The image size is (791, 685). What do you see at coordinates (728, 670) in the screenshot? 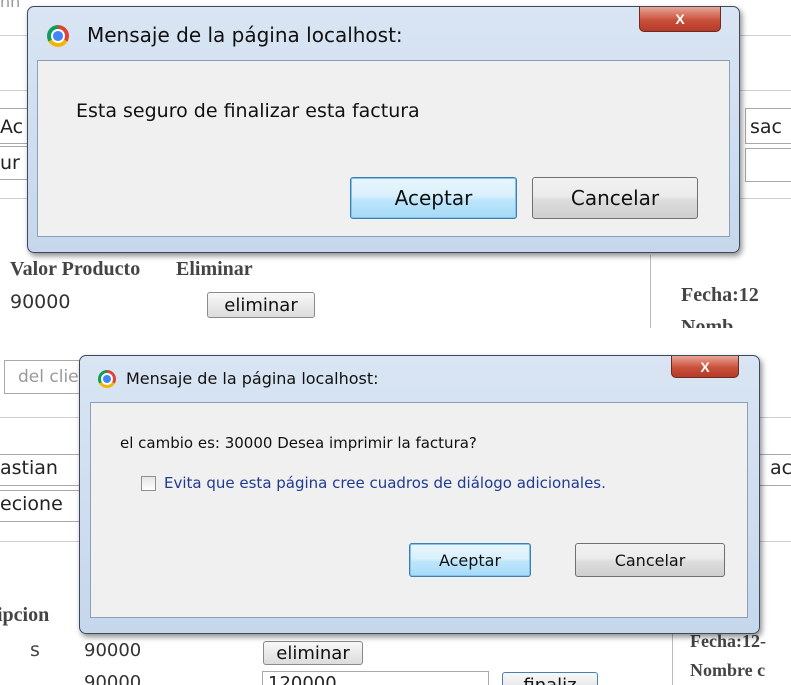
I see `nombre-label: Nombre c` at bounding box center [728, 670].